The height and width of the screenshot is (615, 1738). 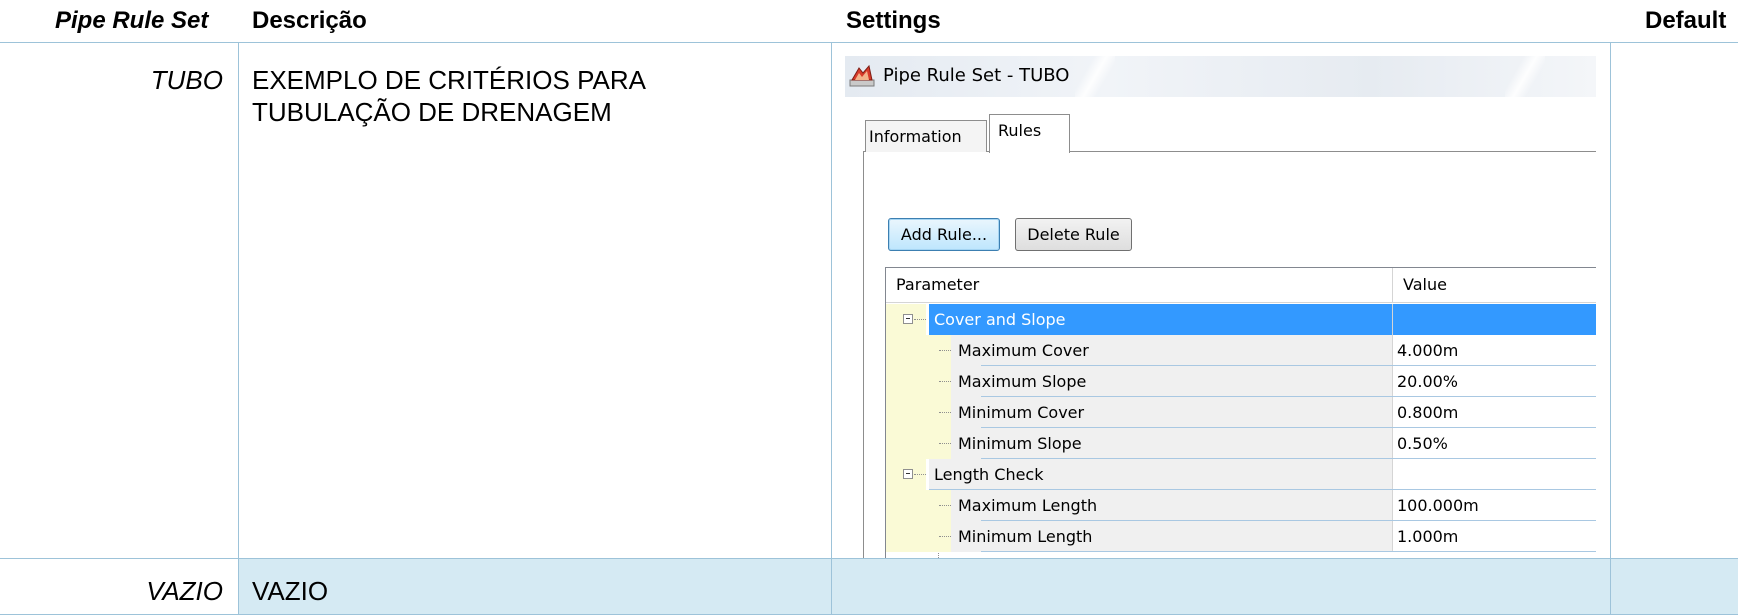 What do you see at coordinates (862, 75) in the screenshot?
I see `civil-pipe-app-icon` at bounding box center [862, 75].